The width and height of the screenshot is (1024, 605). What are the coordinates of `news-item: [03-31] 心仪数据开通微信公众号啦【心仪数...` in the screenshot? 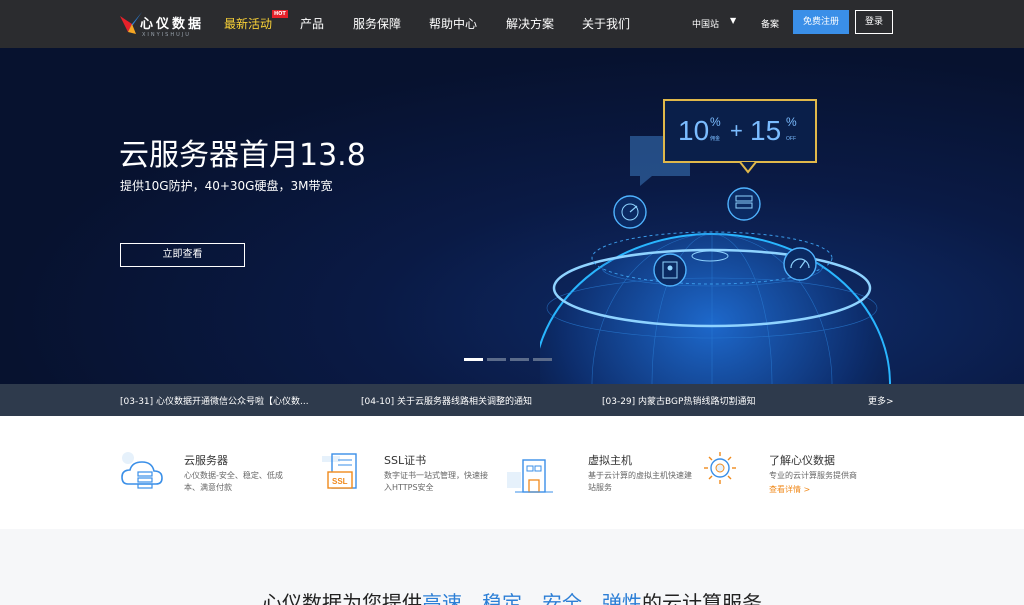 It's located at (214, 400).